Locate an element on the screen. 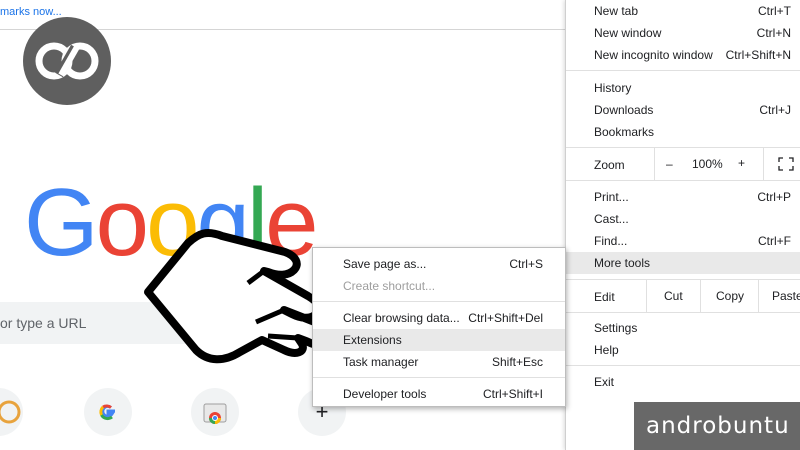 This screenshot has height=450, width=800. zoom-out-button: – is located at coordinates (669, 164).